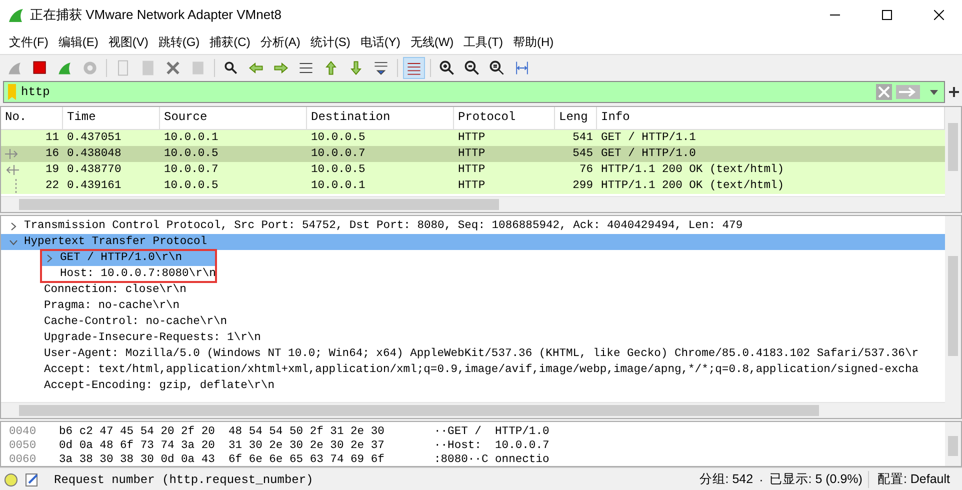 Image resolution: width=962 pixels, height=490 pixels. What do you see at coordinates (115, 290) in the screenshot?
I see `tree-row-text: Connection: close\r\n` at bounding box center [115, 290].